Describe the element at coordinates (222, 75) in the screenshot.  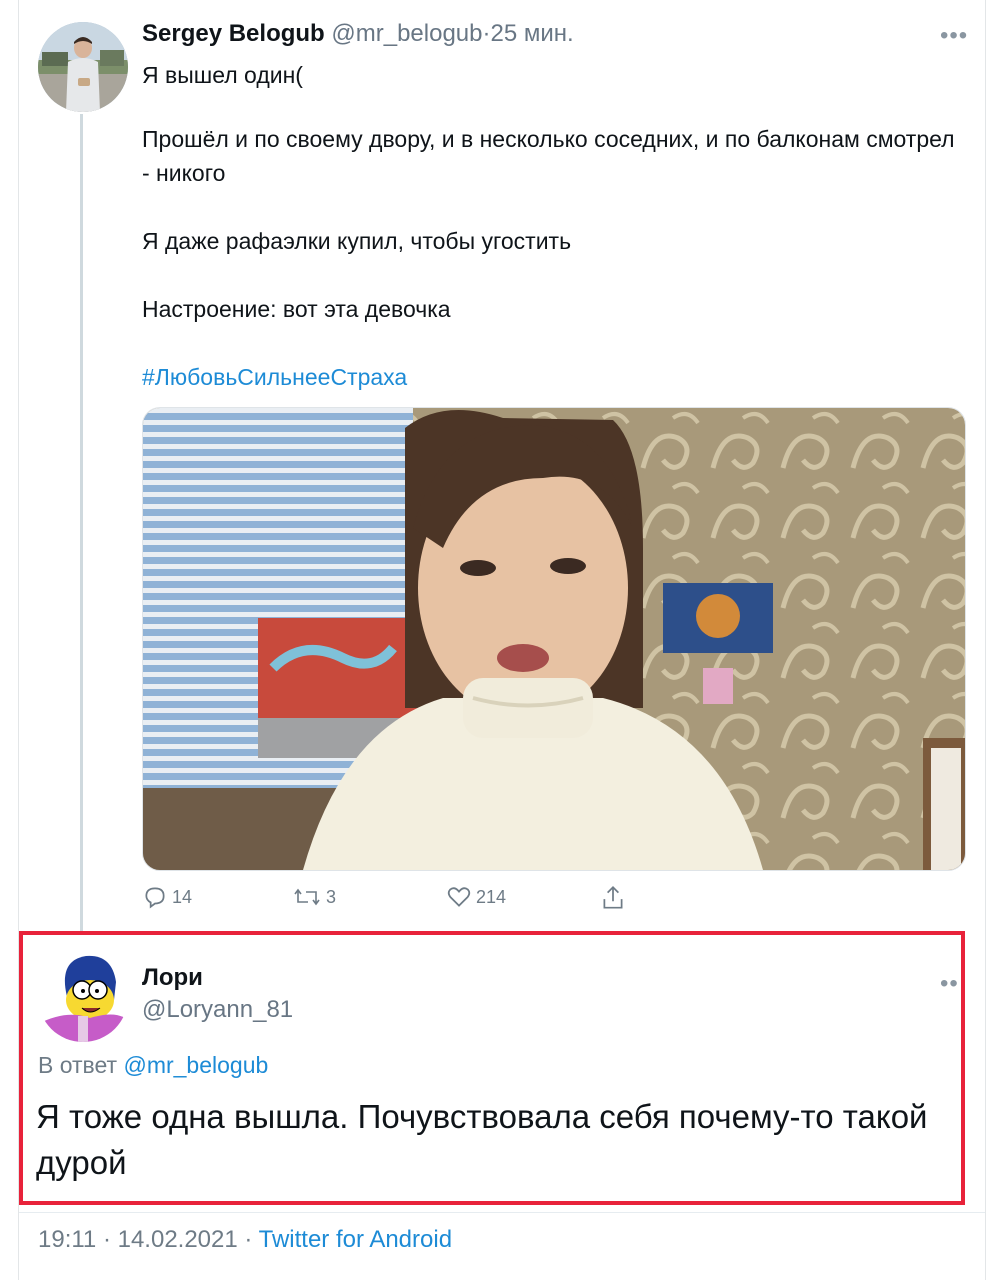
I see `tweet-paragraph-1: Я вышел один(` at that location.